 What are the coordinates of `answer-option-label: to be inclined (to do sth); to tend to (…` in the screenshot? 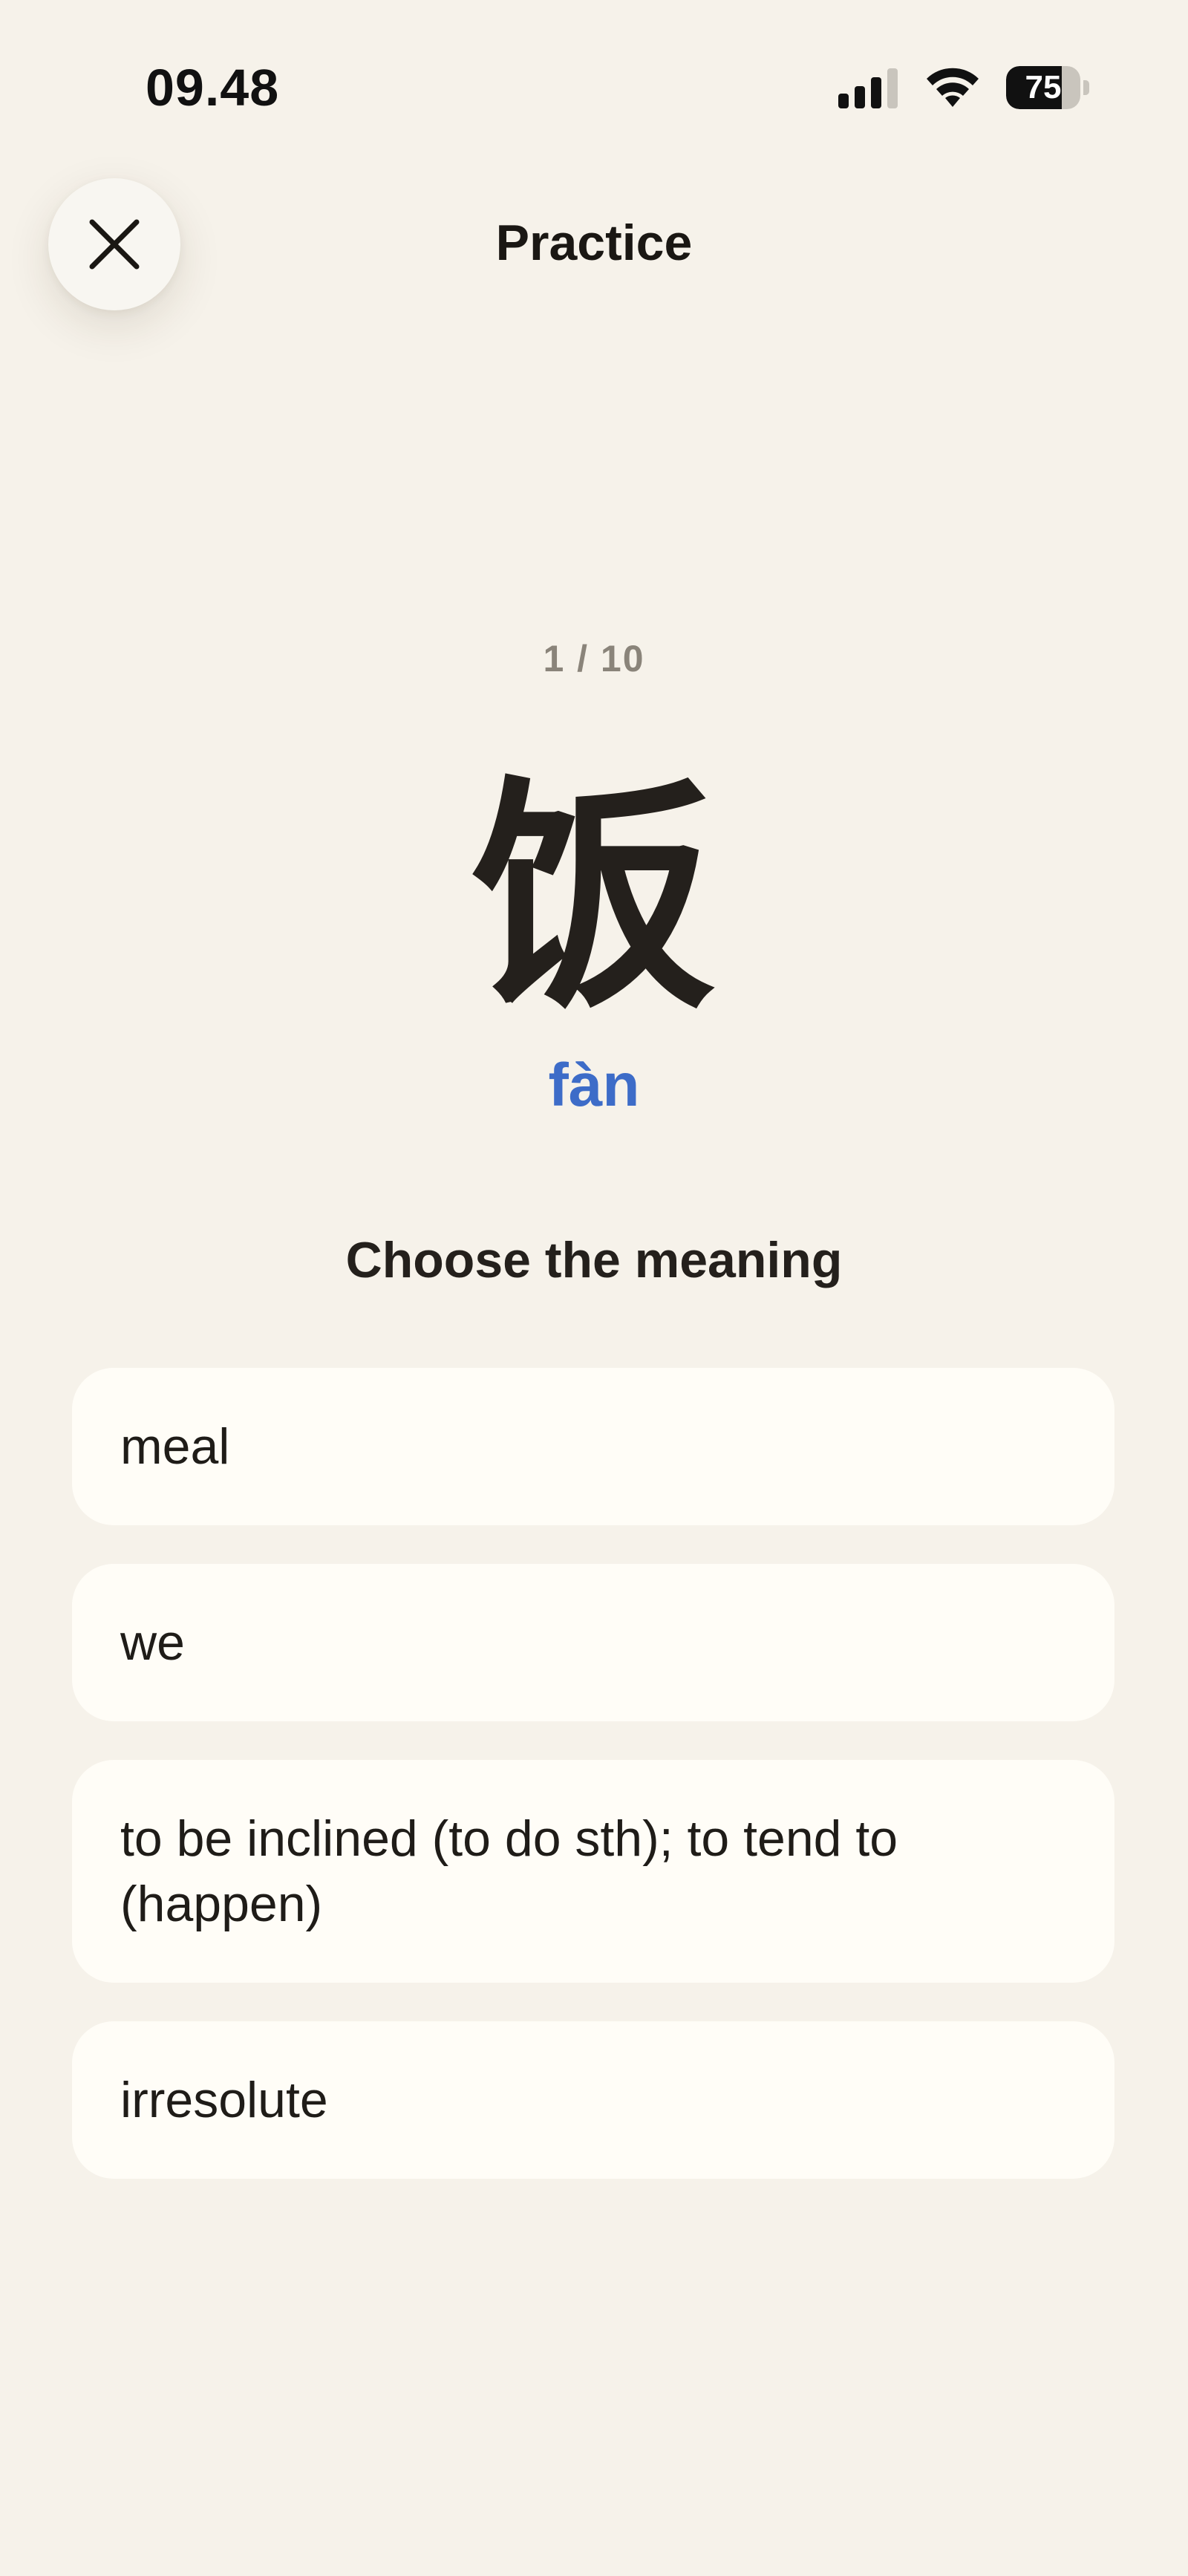 It's located at (509, 1871).